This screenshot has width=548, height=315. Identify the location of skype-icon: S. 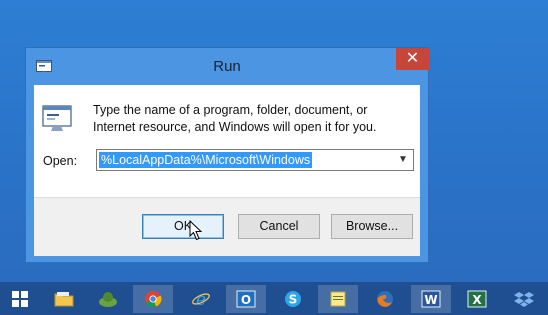
(293, 299).